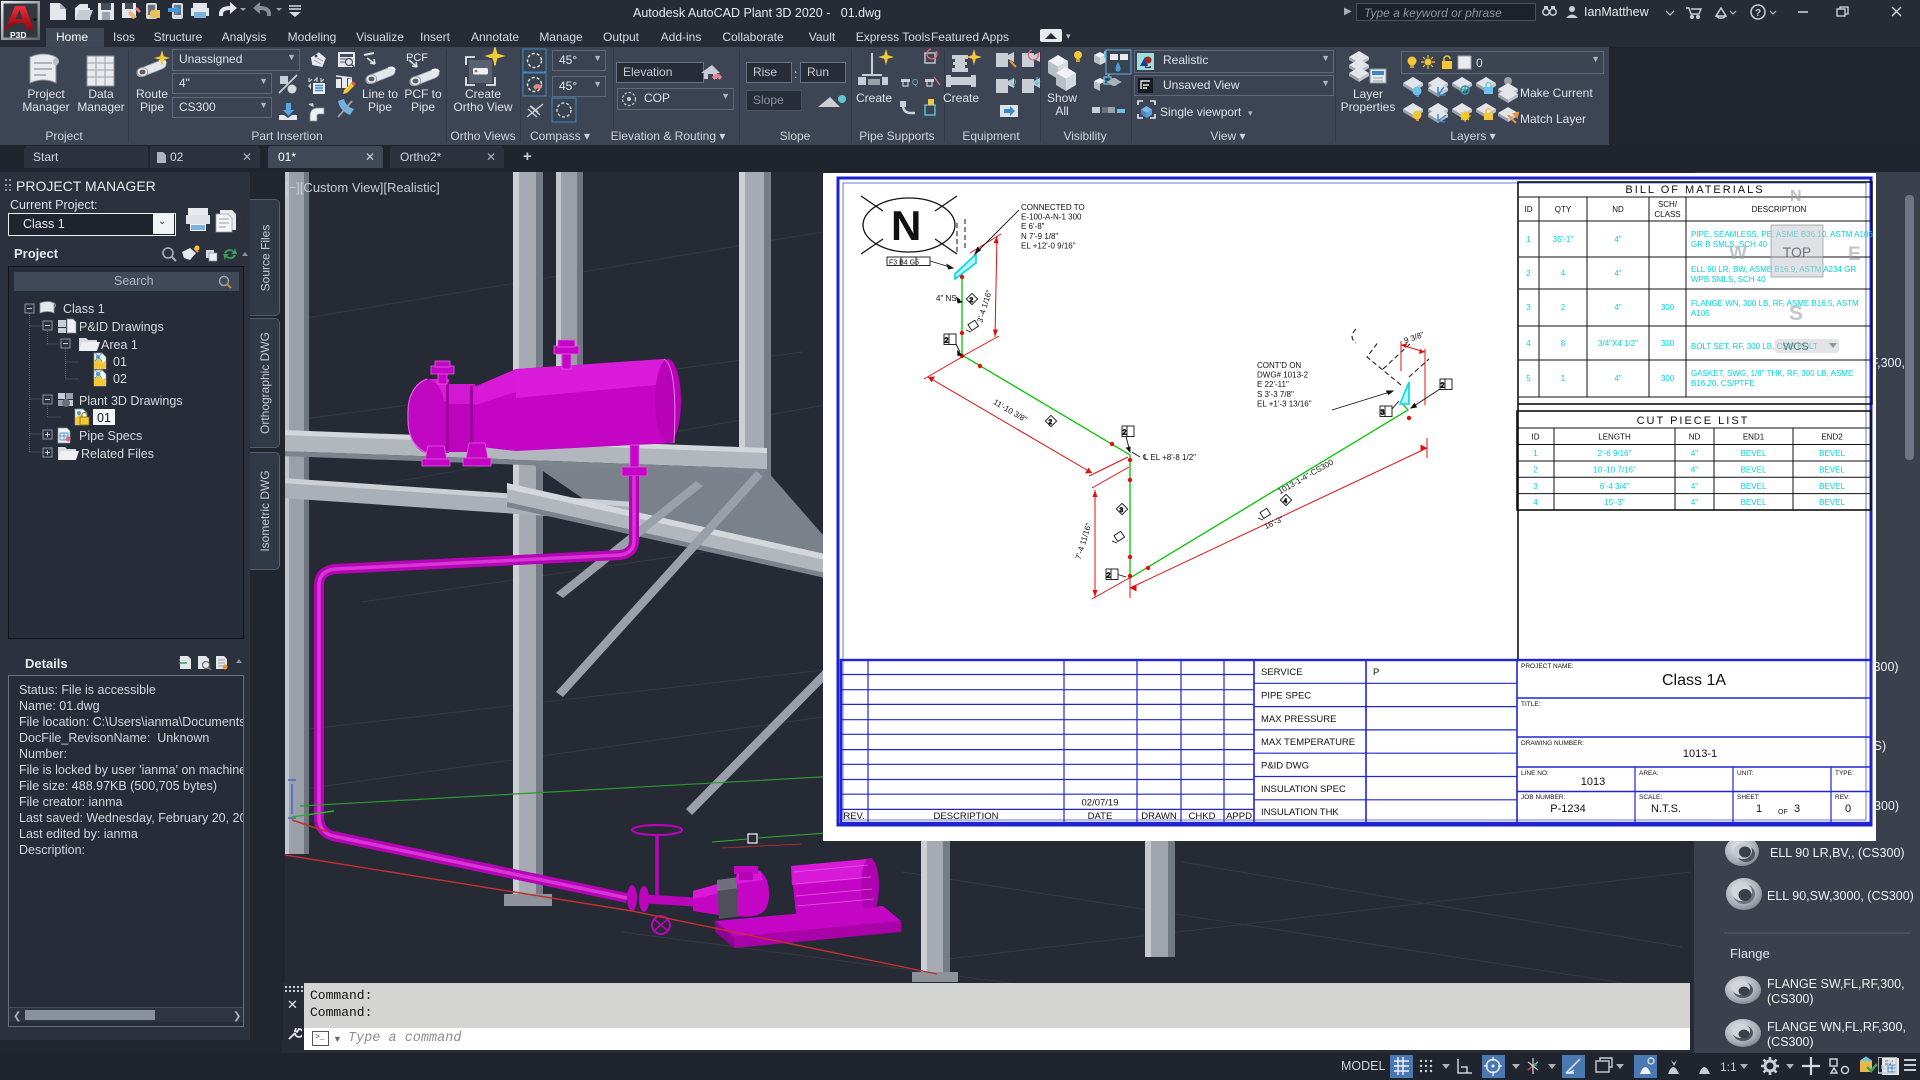 The height and width of the screenshot is (1080, 1920). I want to click on svg-text: WCS, so click(1796, 347).